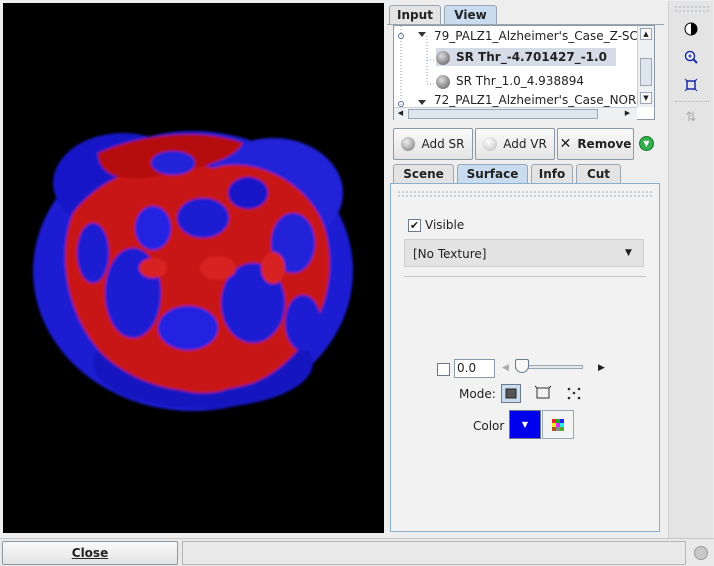 The image size is (714, 566). Describe the element at coordinates (692, 9) in the screenshot. I see `toolbar-grip` at that location.